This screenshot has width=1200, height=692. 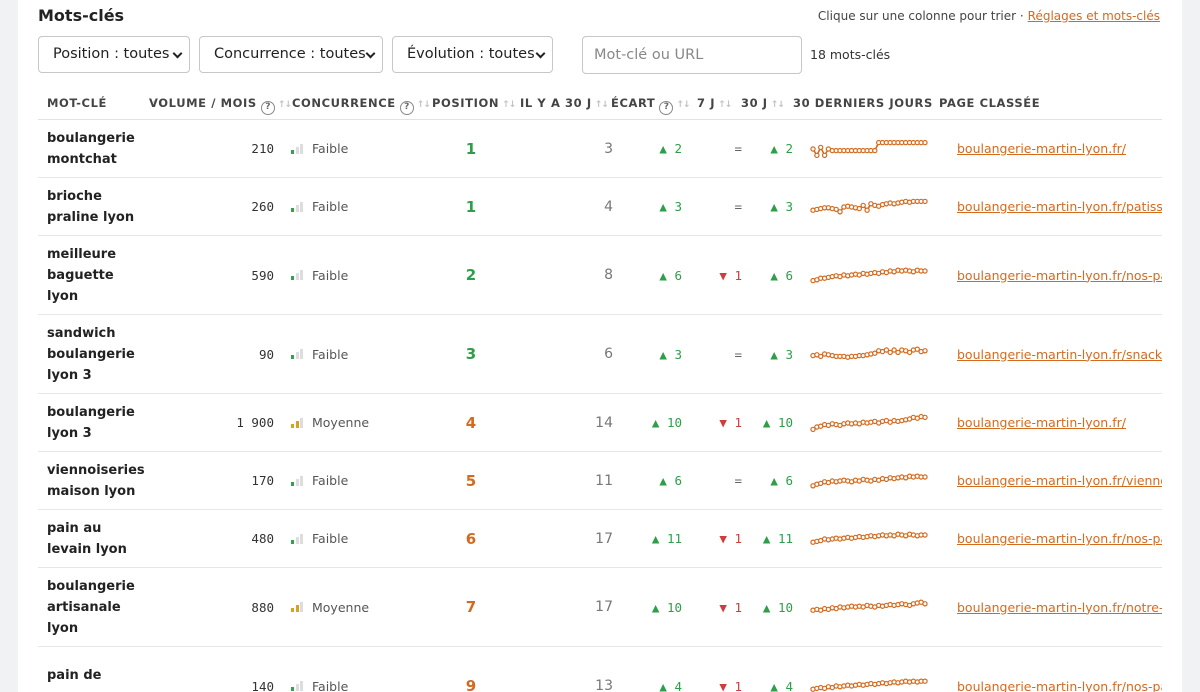 What do you see at coordinates (670, 480) in the screenshot?
I see `diff-cell: ▲ 6` at bounding box center [670, 480].